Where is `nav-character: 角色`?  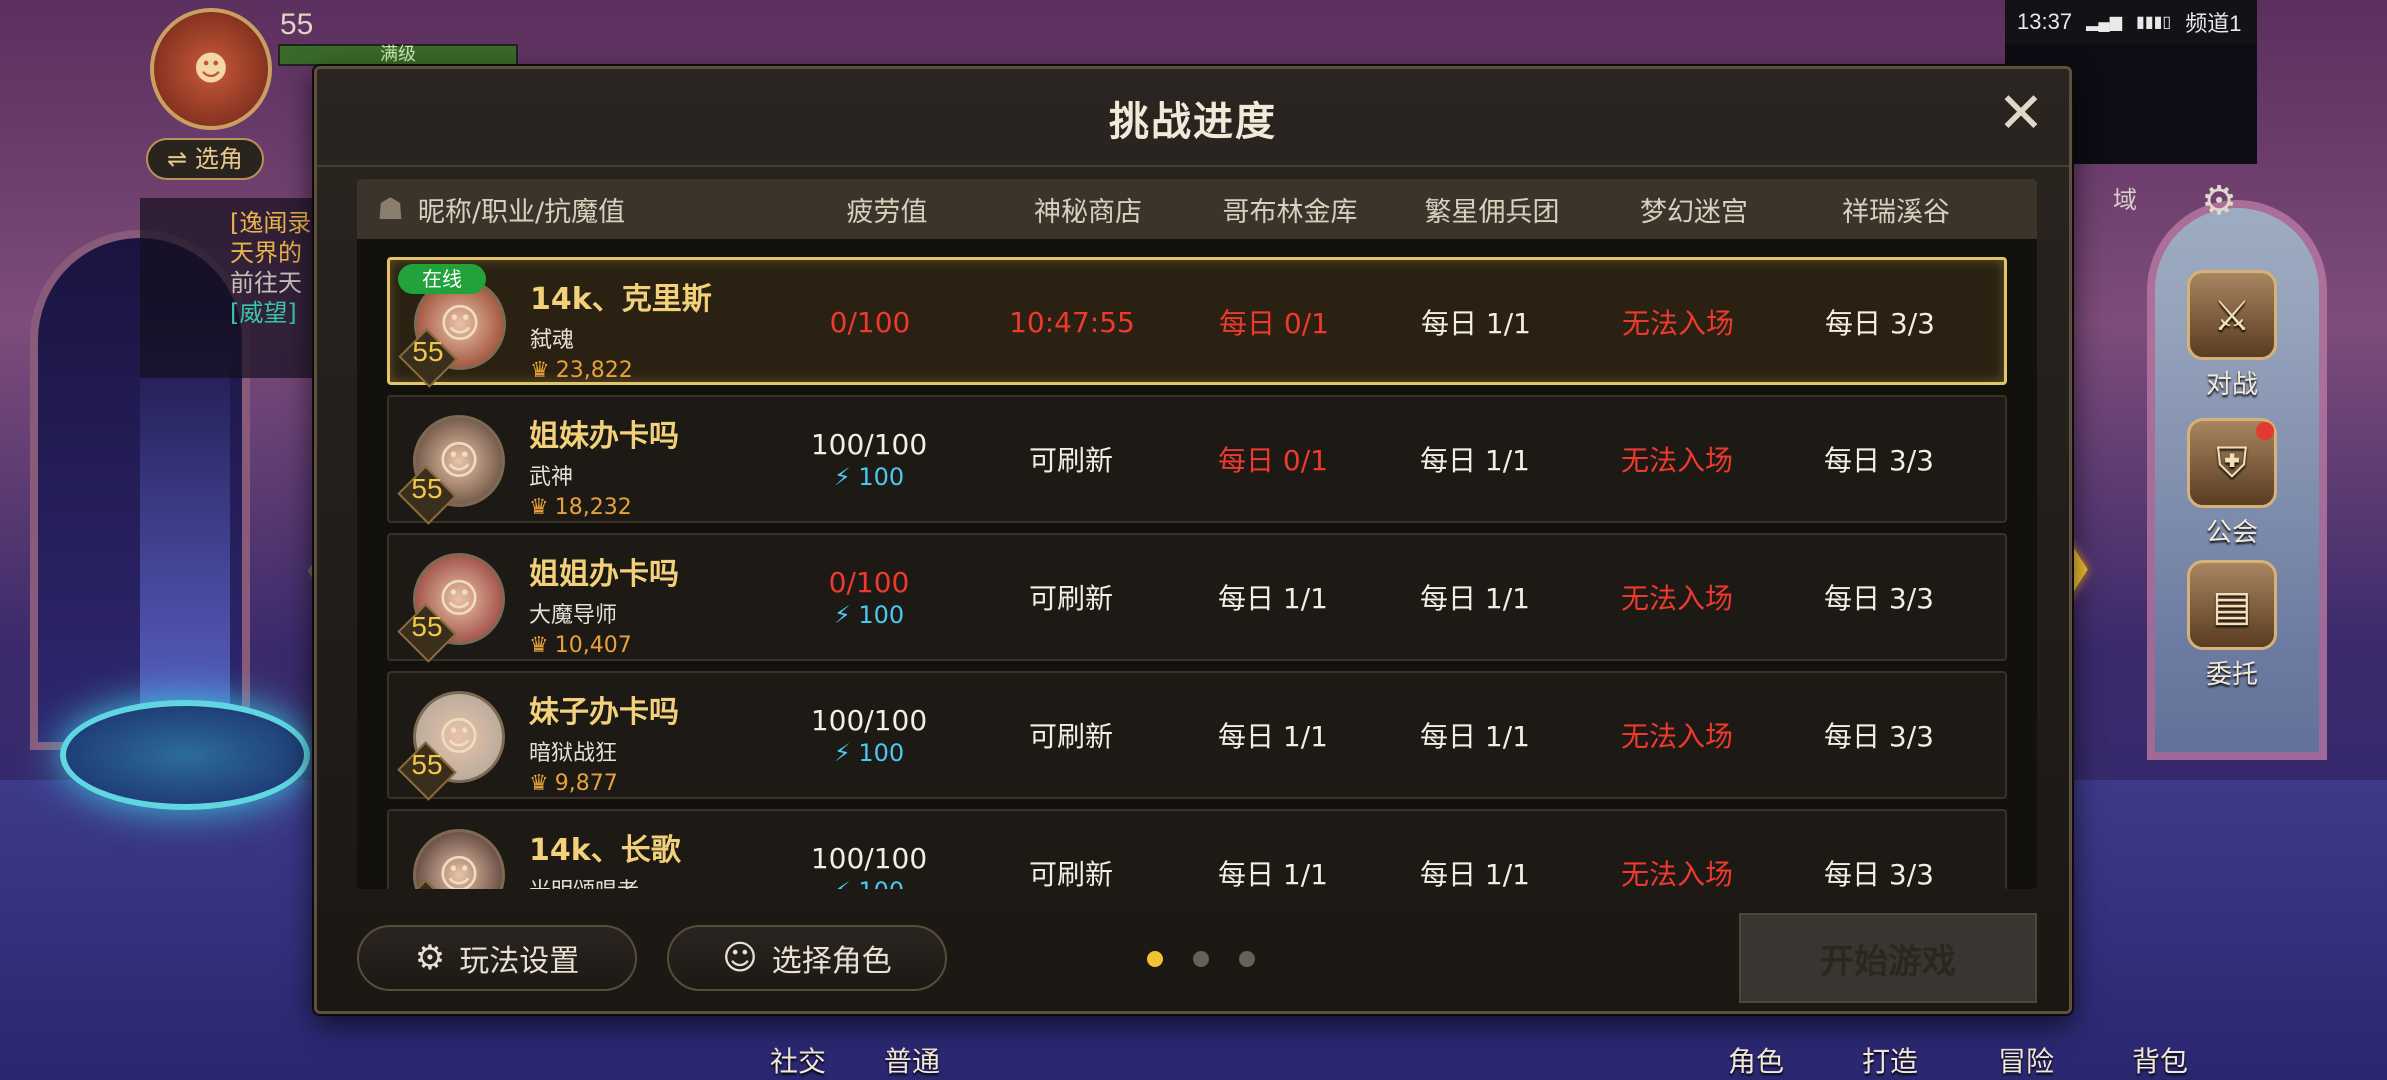
nav-character: 角色 is located at coordinates (1756, 1060).